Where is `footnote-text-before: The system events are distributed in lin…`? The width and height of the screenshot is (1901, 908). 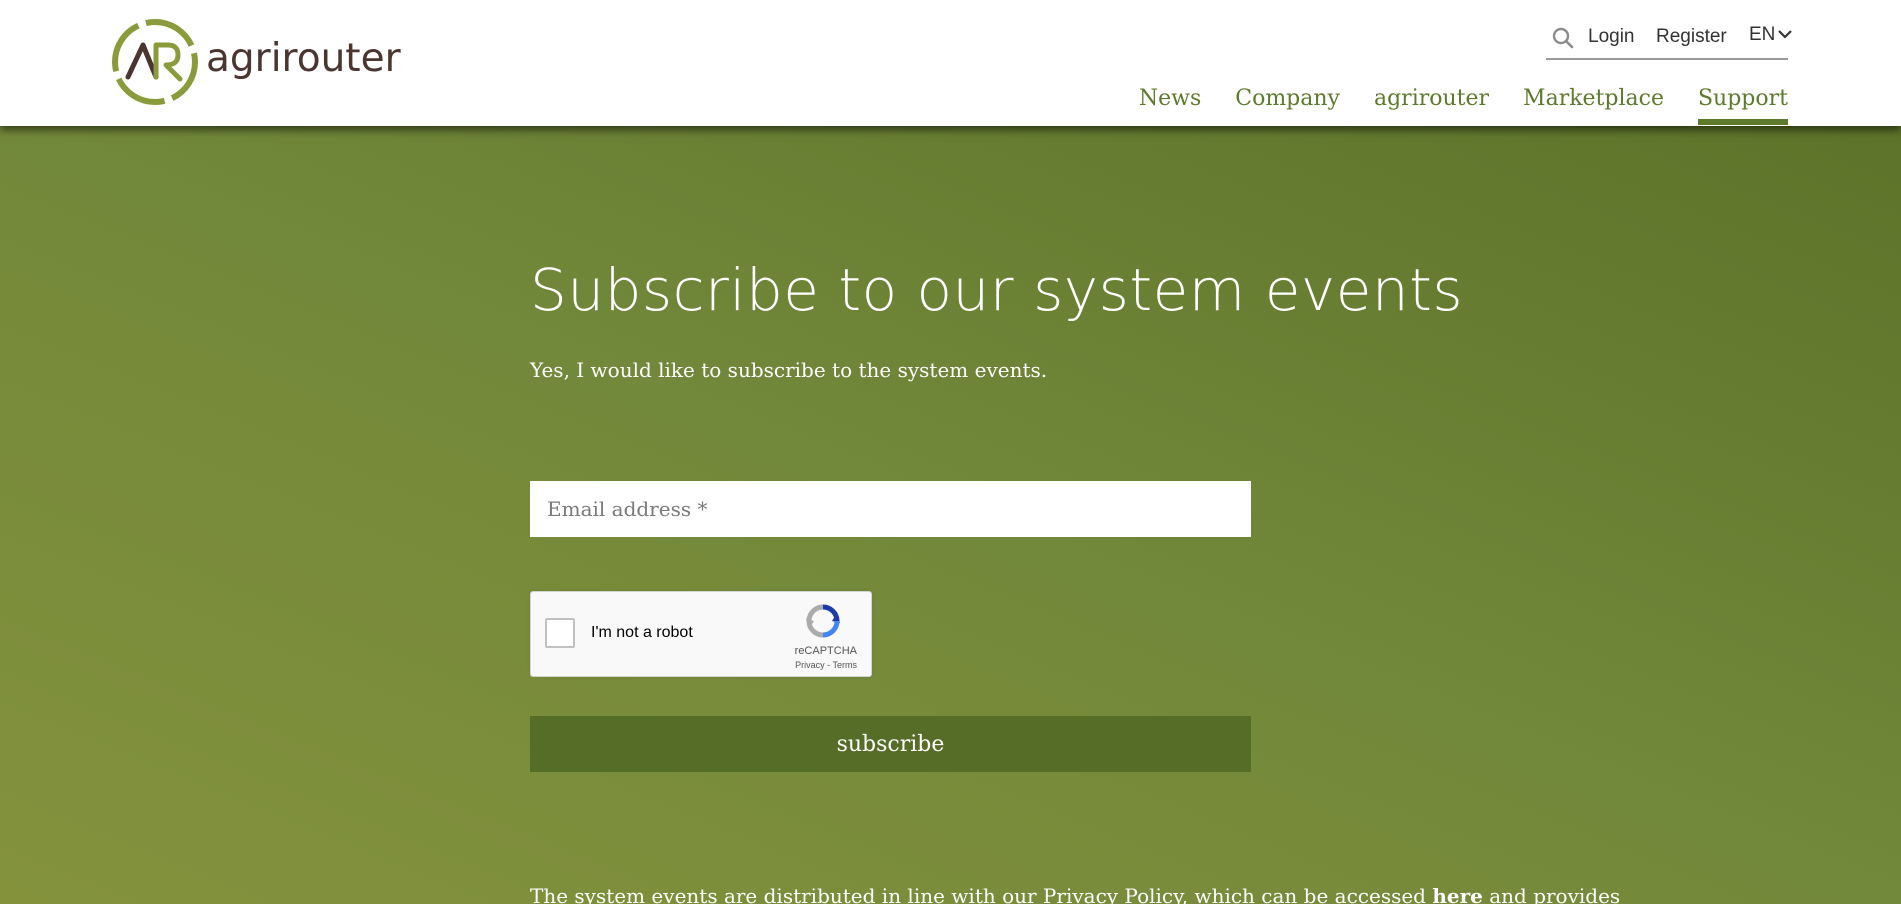 footnote-text-before: The system events are distributed in lin… is located at coordinates (981, 896).